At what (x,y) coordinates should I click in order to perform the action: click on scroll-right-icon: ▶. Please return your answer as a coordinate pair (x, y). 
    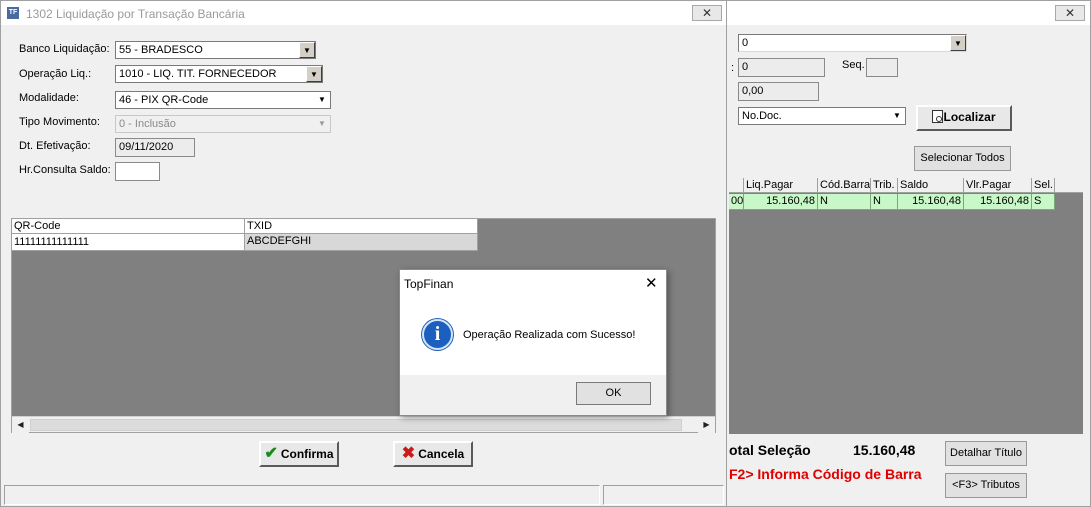
    Looking at the image, I should click on (706, 425).